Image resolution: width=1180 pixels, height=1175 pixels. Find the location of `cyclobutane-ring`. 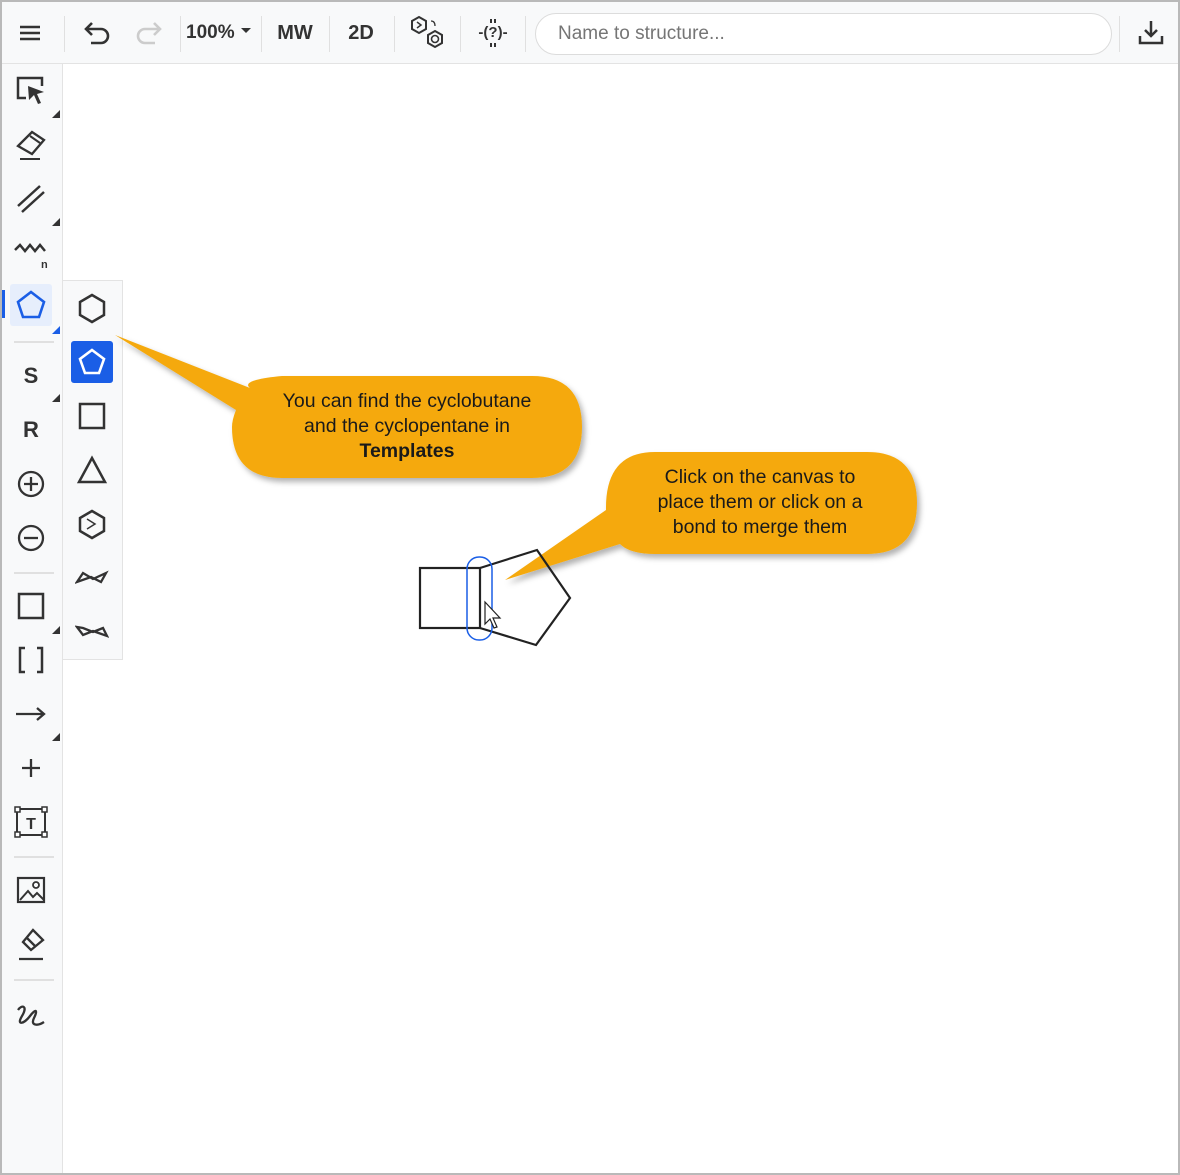

cyclobutane-ring is located at coordinates (450, 598).